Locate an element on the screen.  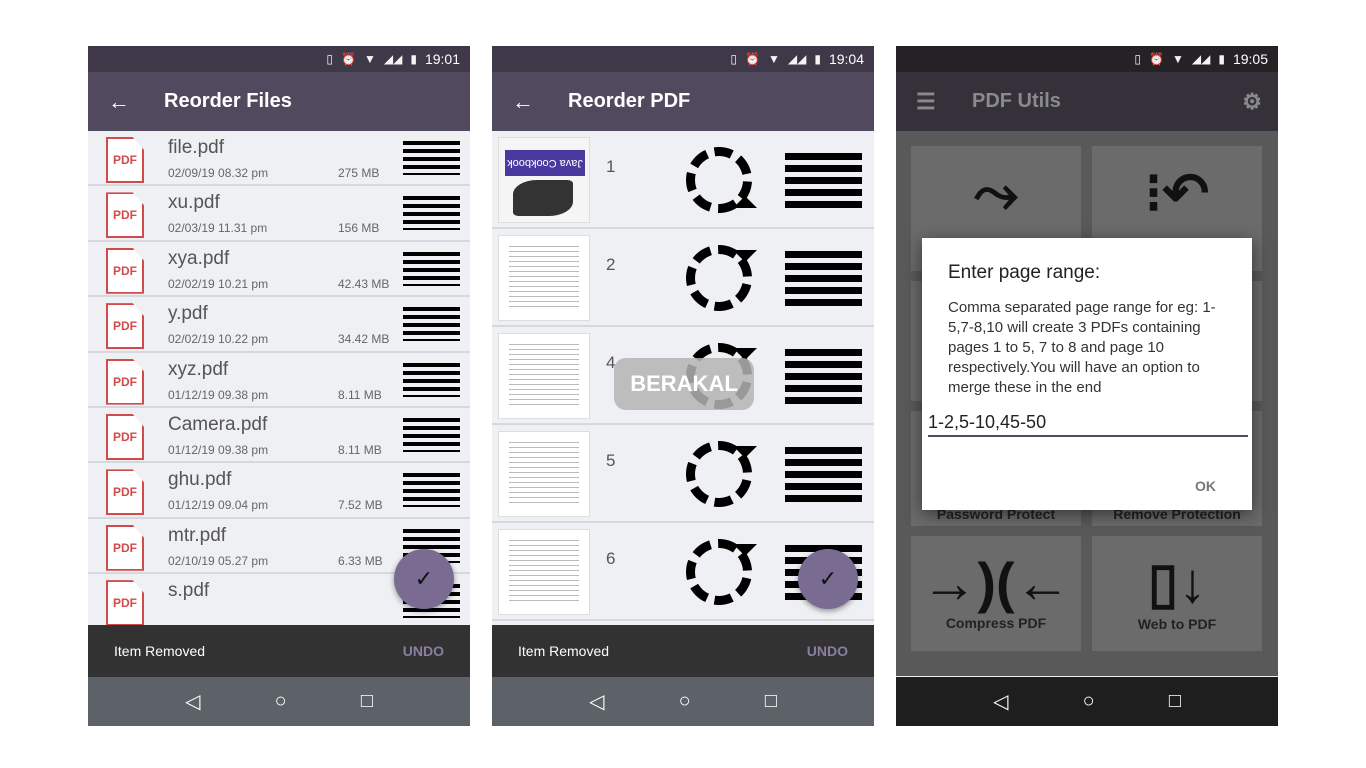
file-name: mtr.pdf is located at coordinates (197, 535).